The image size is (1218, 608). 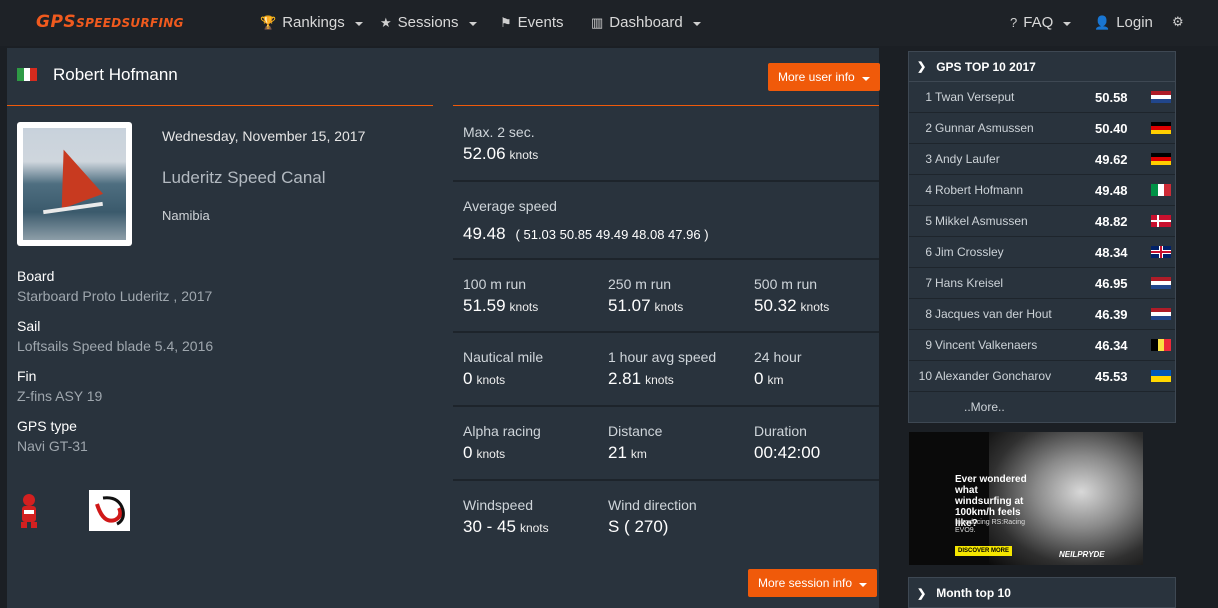 I want to click on rank-speed: 46.39, so click(x=1111, y=314).